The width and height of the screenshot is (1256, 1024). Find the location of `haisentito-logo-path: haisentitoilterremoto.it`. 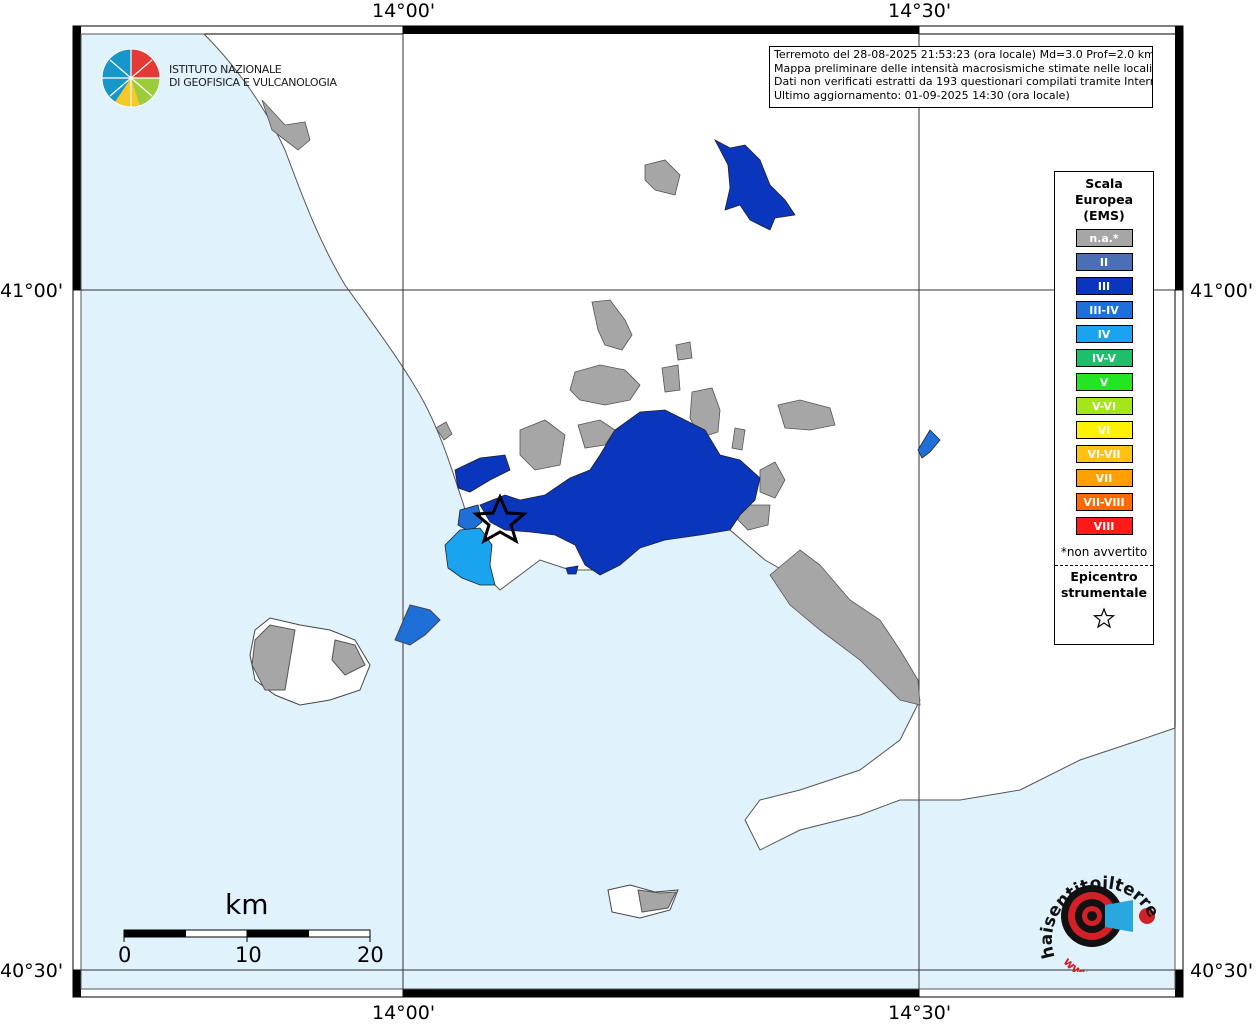

haisentito-logo-path: haisentitoilterremoto.it is located at coordinates (1098, 911).